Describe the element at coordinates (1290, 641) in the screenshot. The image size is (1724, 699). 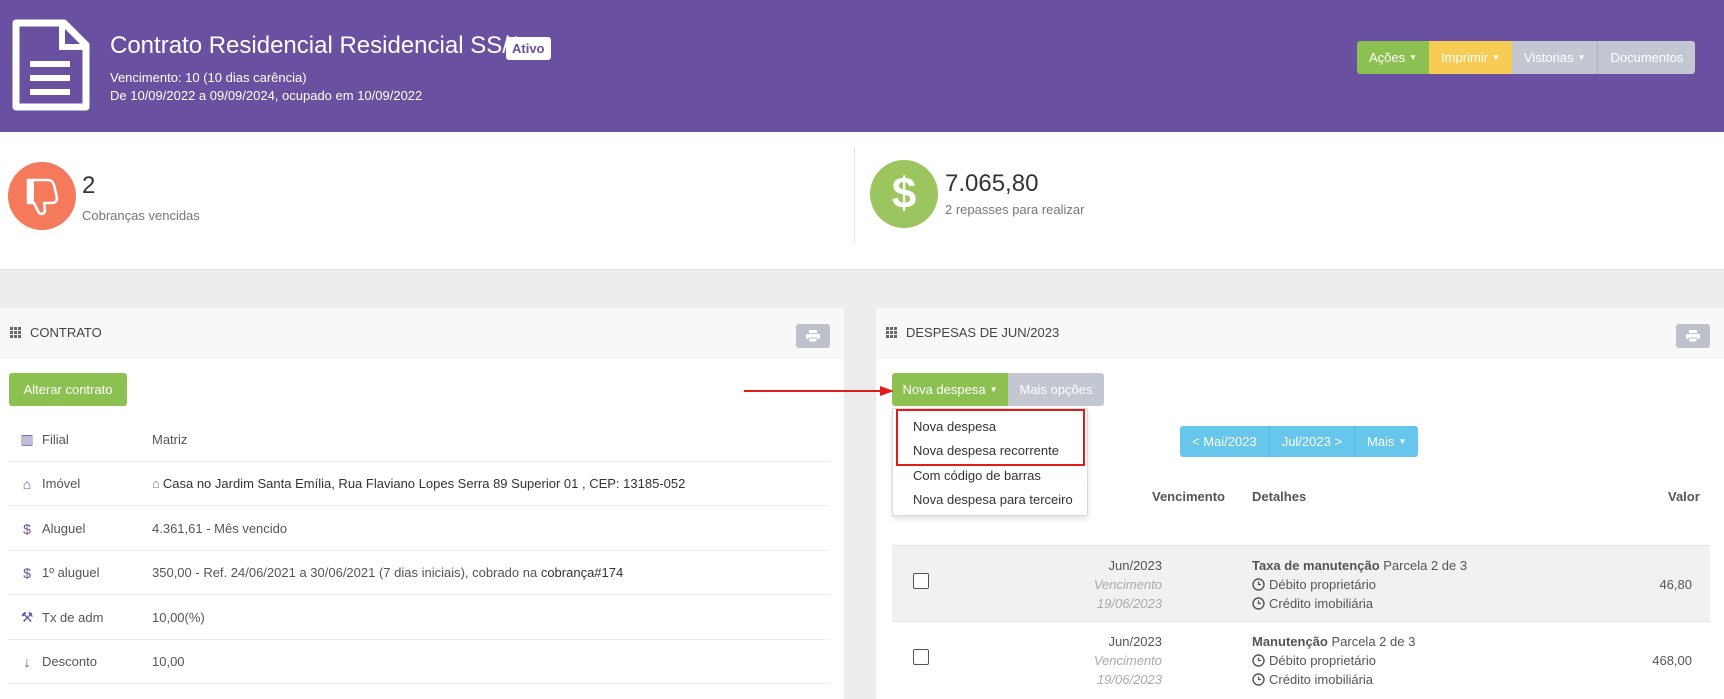
I see `row-titulo: Manutenção` at that location.